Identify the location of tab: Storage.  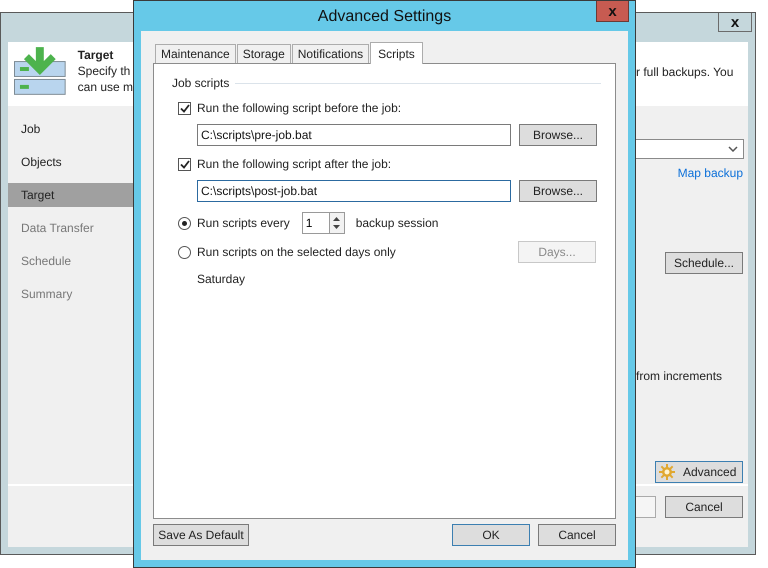
(263, 53).